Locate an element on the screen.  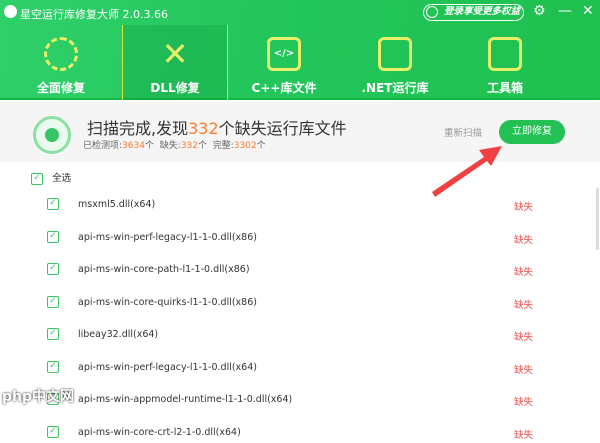
red-arrow-annotation is located at coordinates (467, 171).